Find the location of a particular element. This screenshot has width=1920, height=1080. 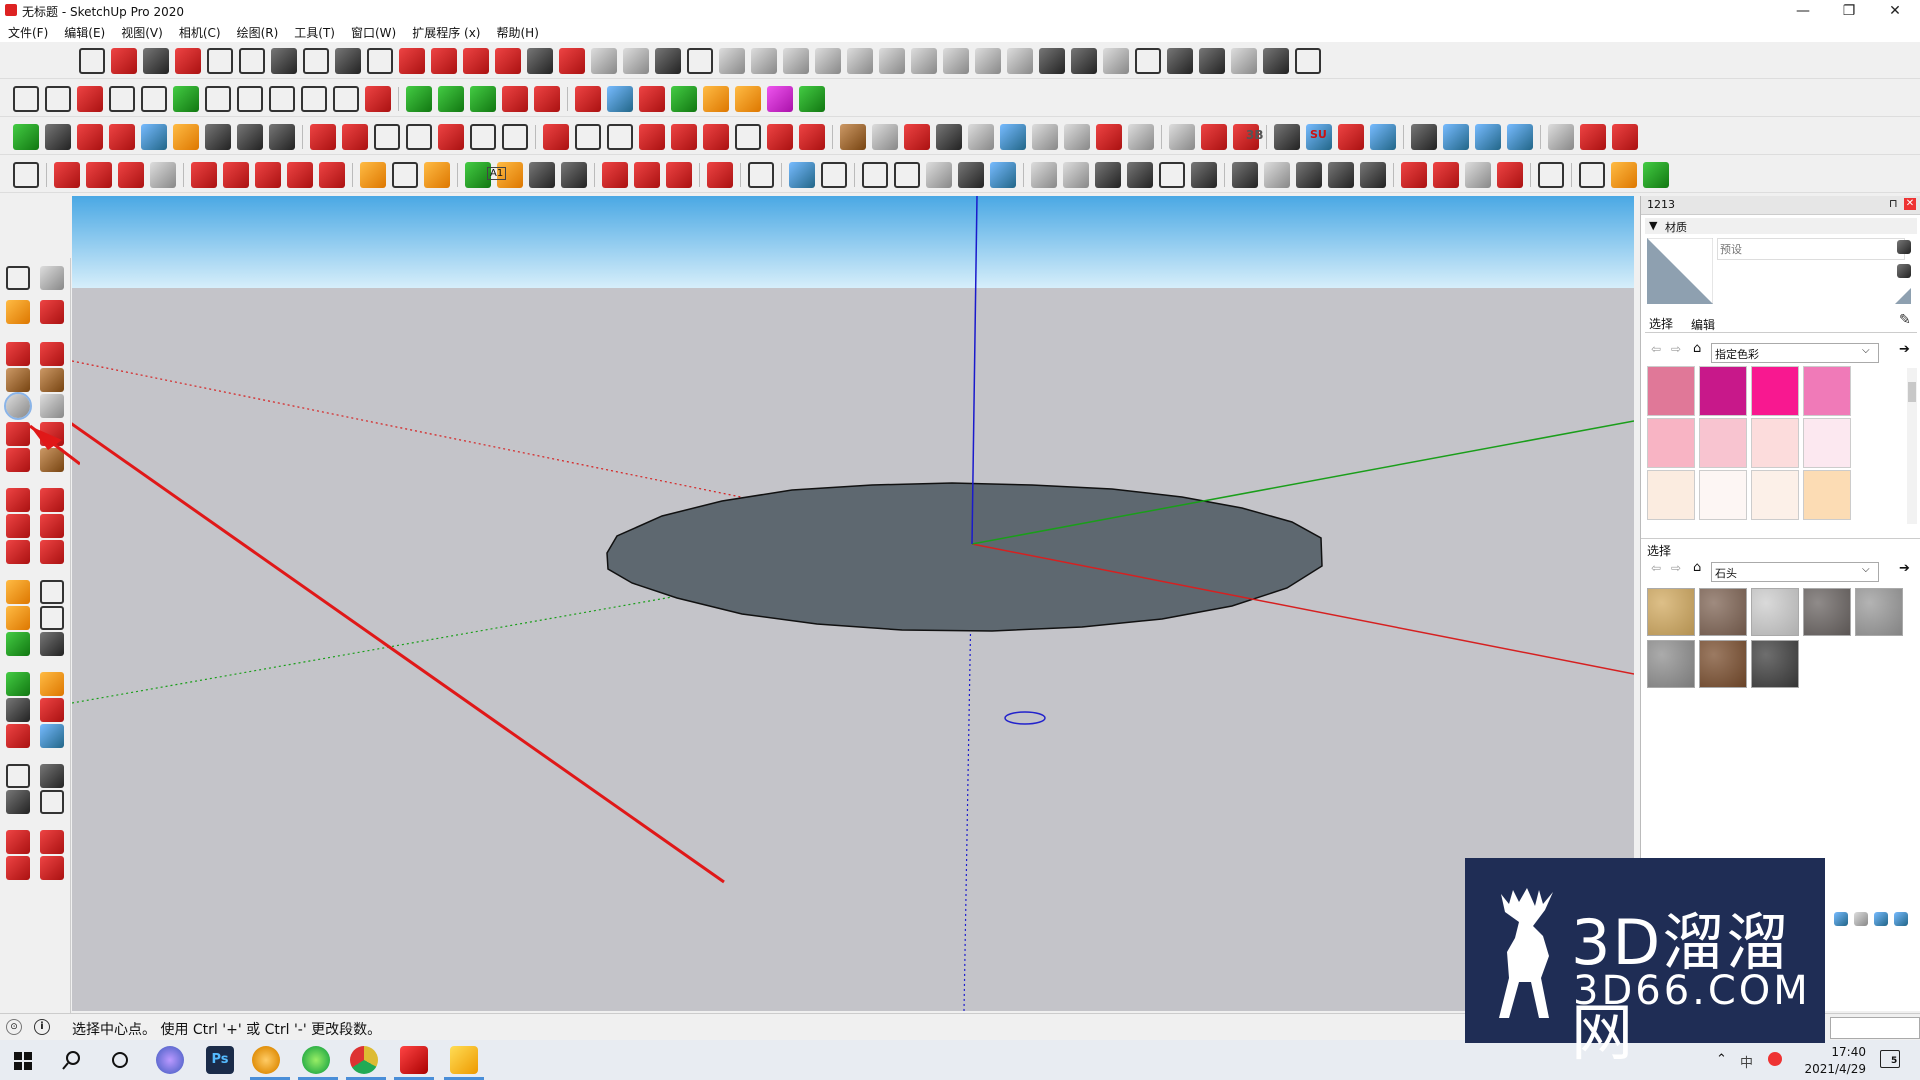

spiral-icon is located at coordinates (250, 99).